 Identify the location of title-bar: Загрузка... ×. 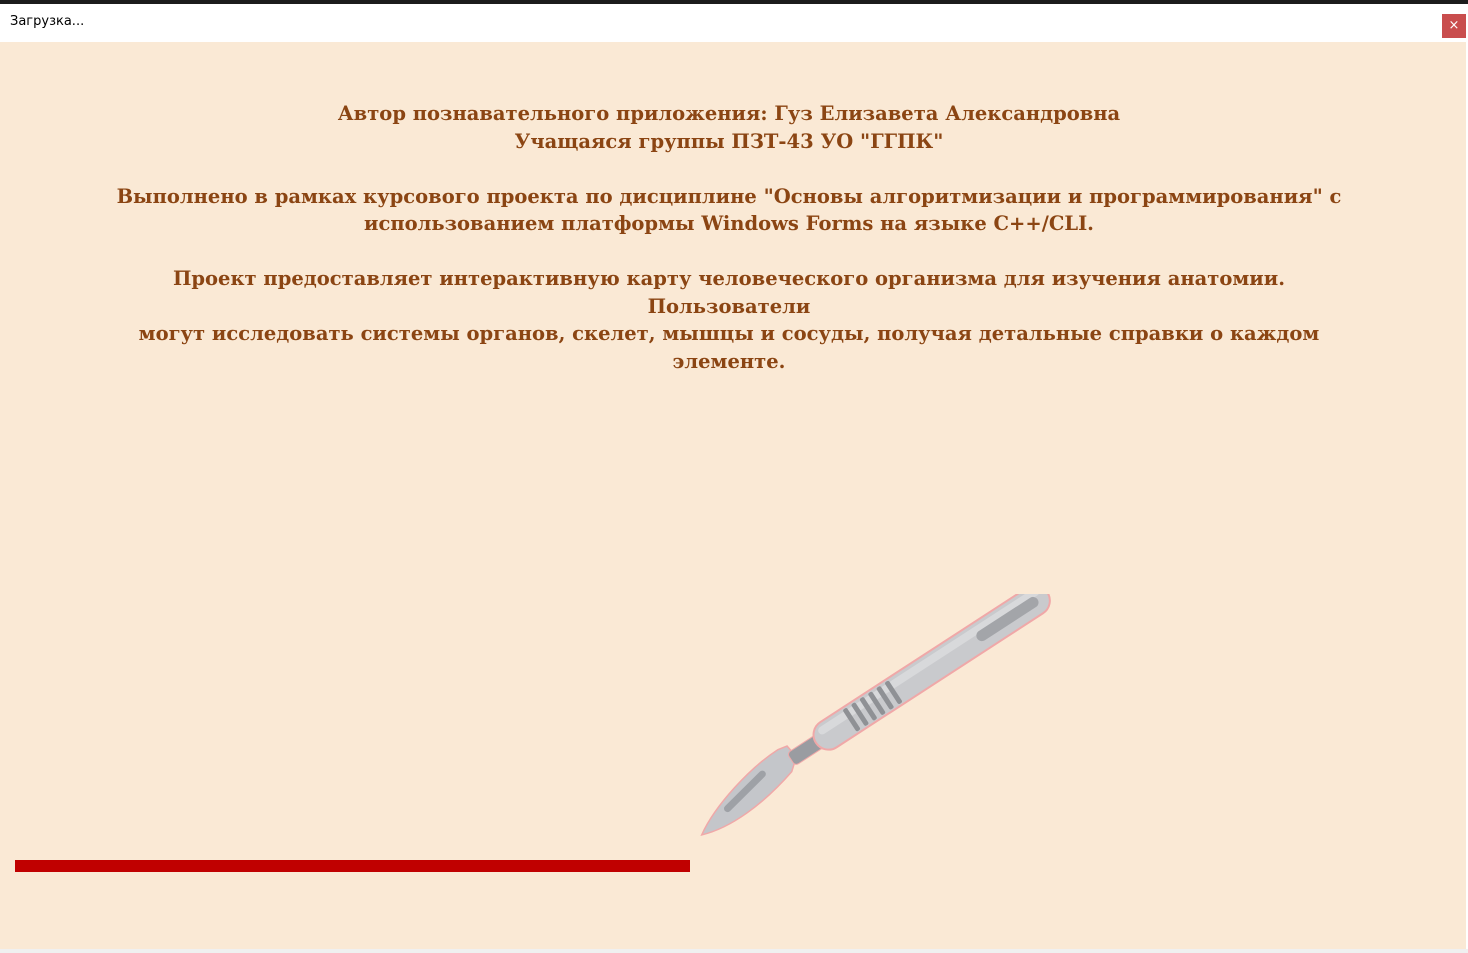
(734, 23).